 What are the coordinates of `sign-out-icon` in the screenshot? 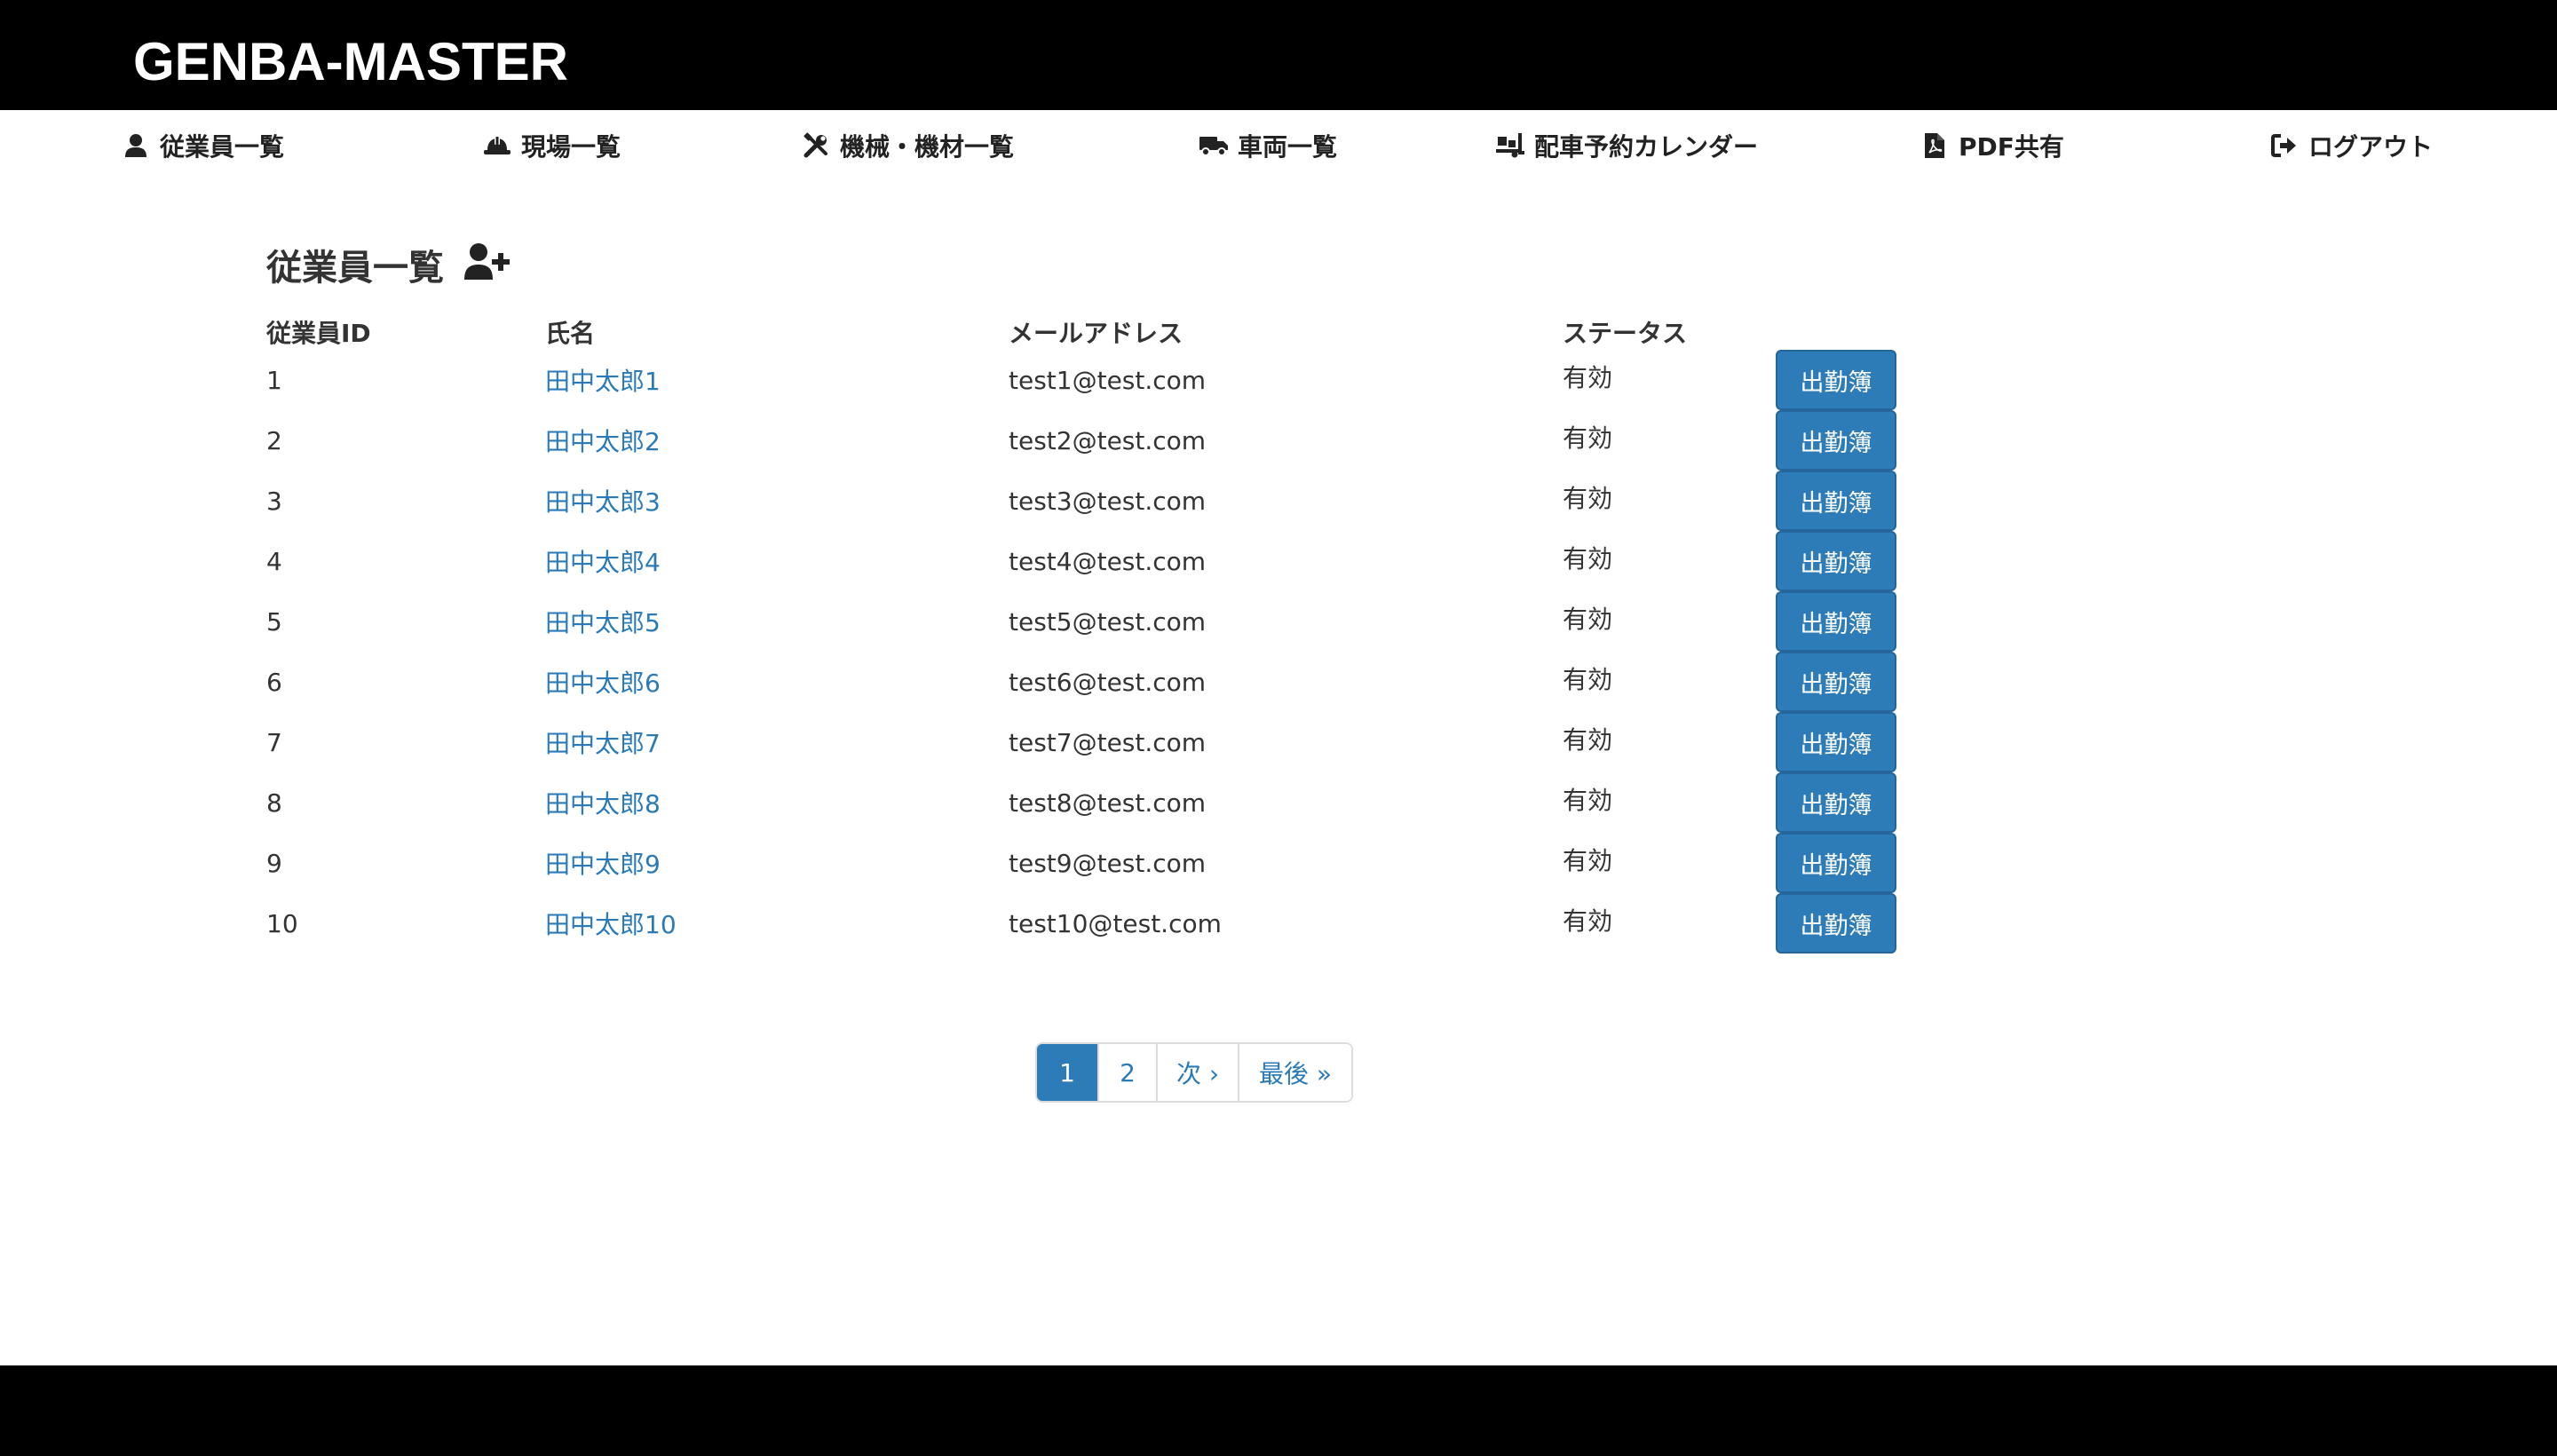 It's located at (2284, 146).